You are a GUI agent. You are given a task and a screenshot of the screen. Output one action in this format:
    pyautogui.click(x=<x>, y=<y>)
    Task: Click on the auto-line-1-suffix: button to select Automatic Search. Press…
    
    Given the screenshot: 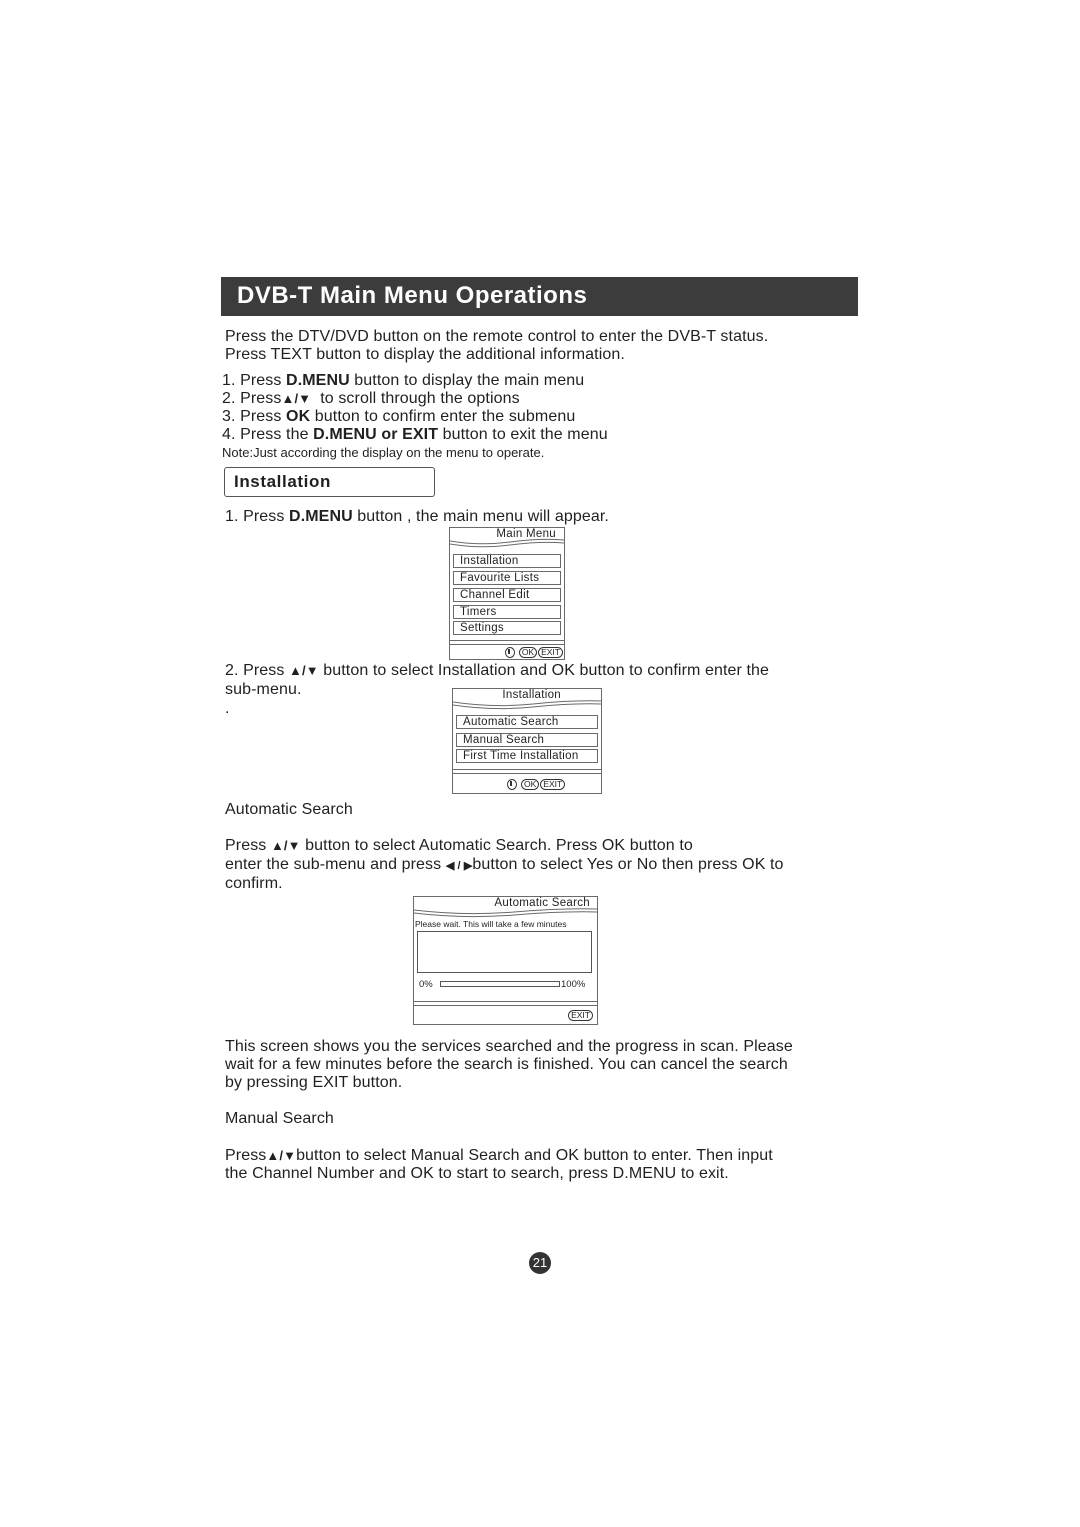 What is the action you would take?
    pyautogui.click(x=496, y=845)
    